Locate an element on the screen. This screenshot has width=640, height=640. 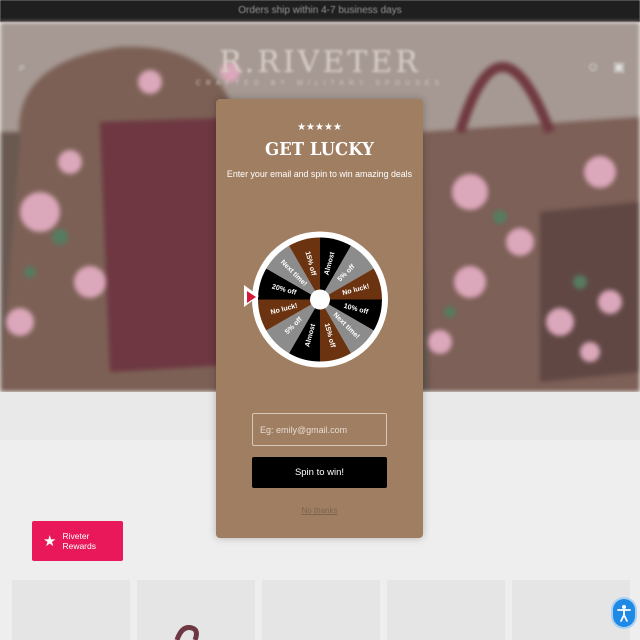
accessibility-button is located at coordinates (624, 613).